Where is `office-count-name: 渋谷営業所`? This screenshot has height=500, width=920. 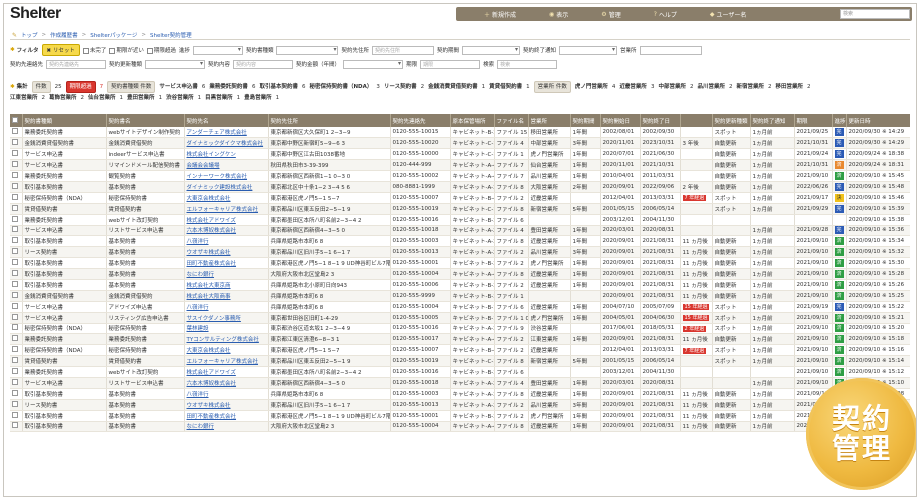
office-count-name: 渋谷営業所 is located at coordinates (180, 98).